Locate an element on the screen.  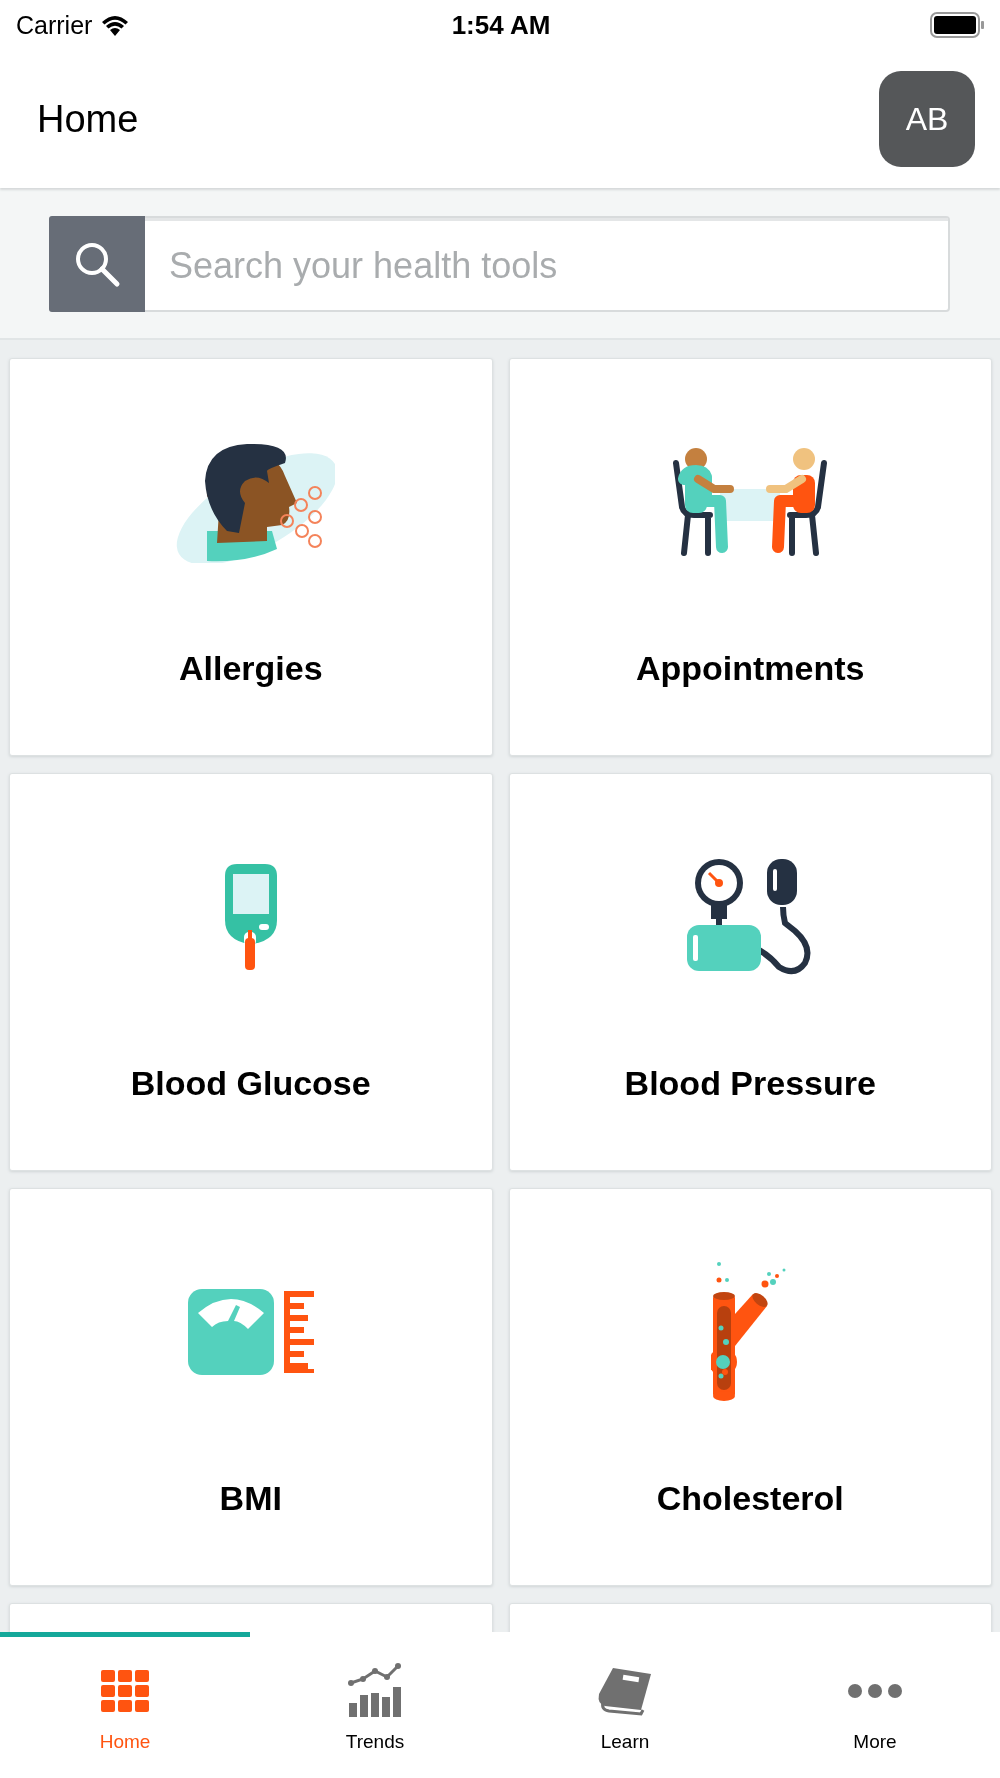
tab: Trends is located at coordinates (375, 1705).